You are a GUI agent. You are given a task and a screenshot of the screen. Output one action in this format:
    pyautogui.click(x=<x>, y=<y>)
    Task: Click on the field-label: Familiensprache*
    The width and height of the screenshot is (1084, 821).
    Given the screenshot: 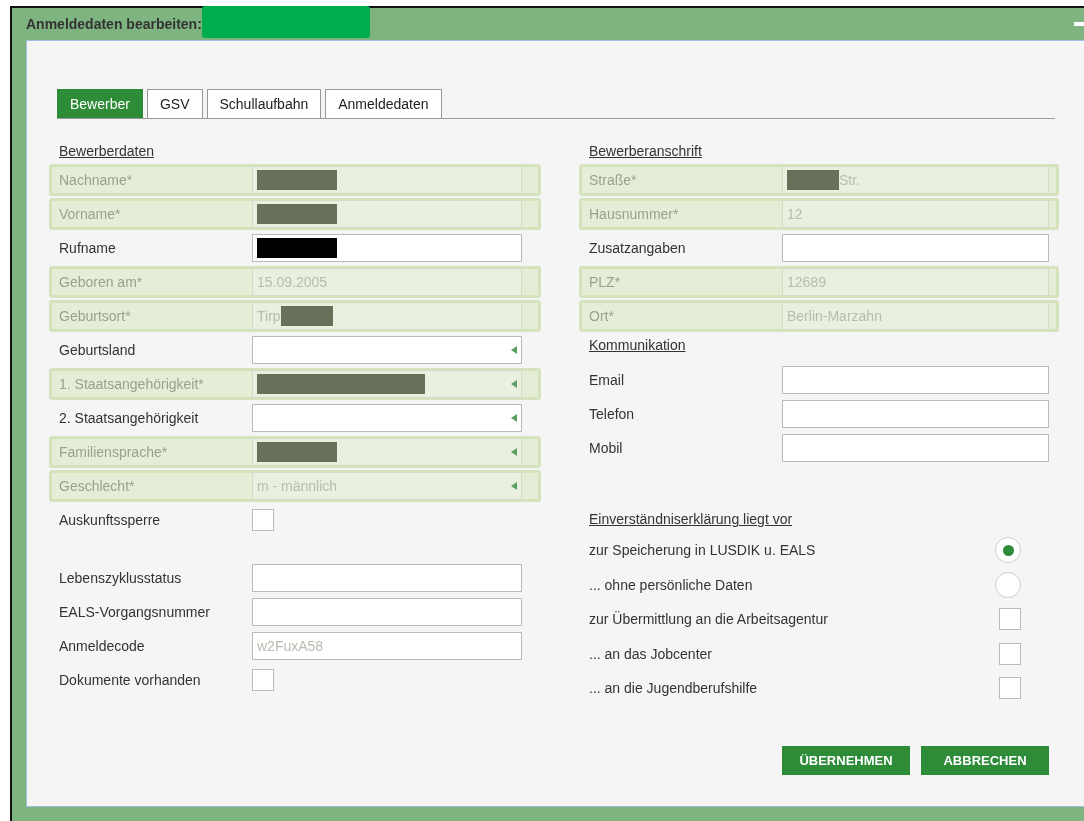 What is the action you would take?
    pyautogui.click(x=114, y=452)
    